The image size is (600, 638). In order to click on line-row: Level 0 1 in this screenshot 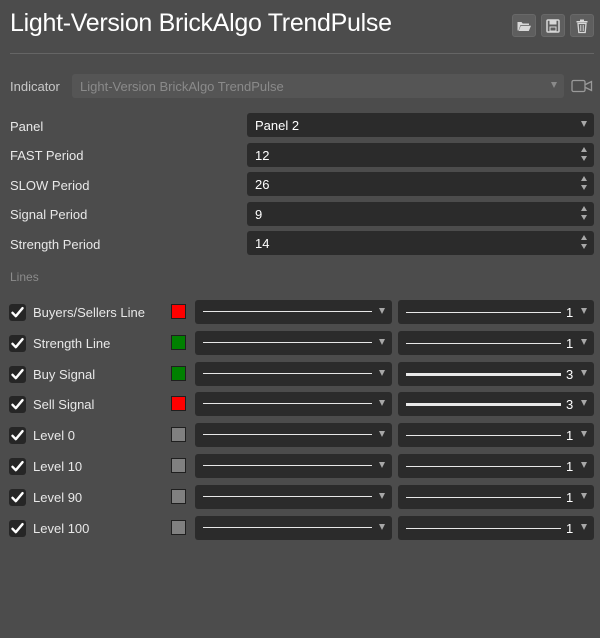, I will do `click(300, 435)`.